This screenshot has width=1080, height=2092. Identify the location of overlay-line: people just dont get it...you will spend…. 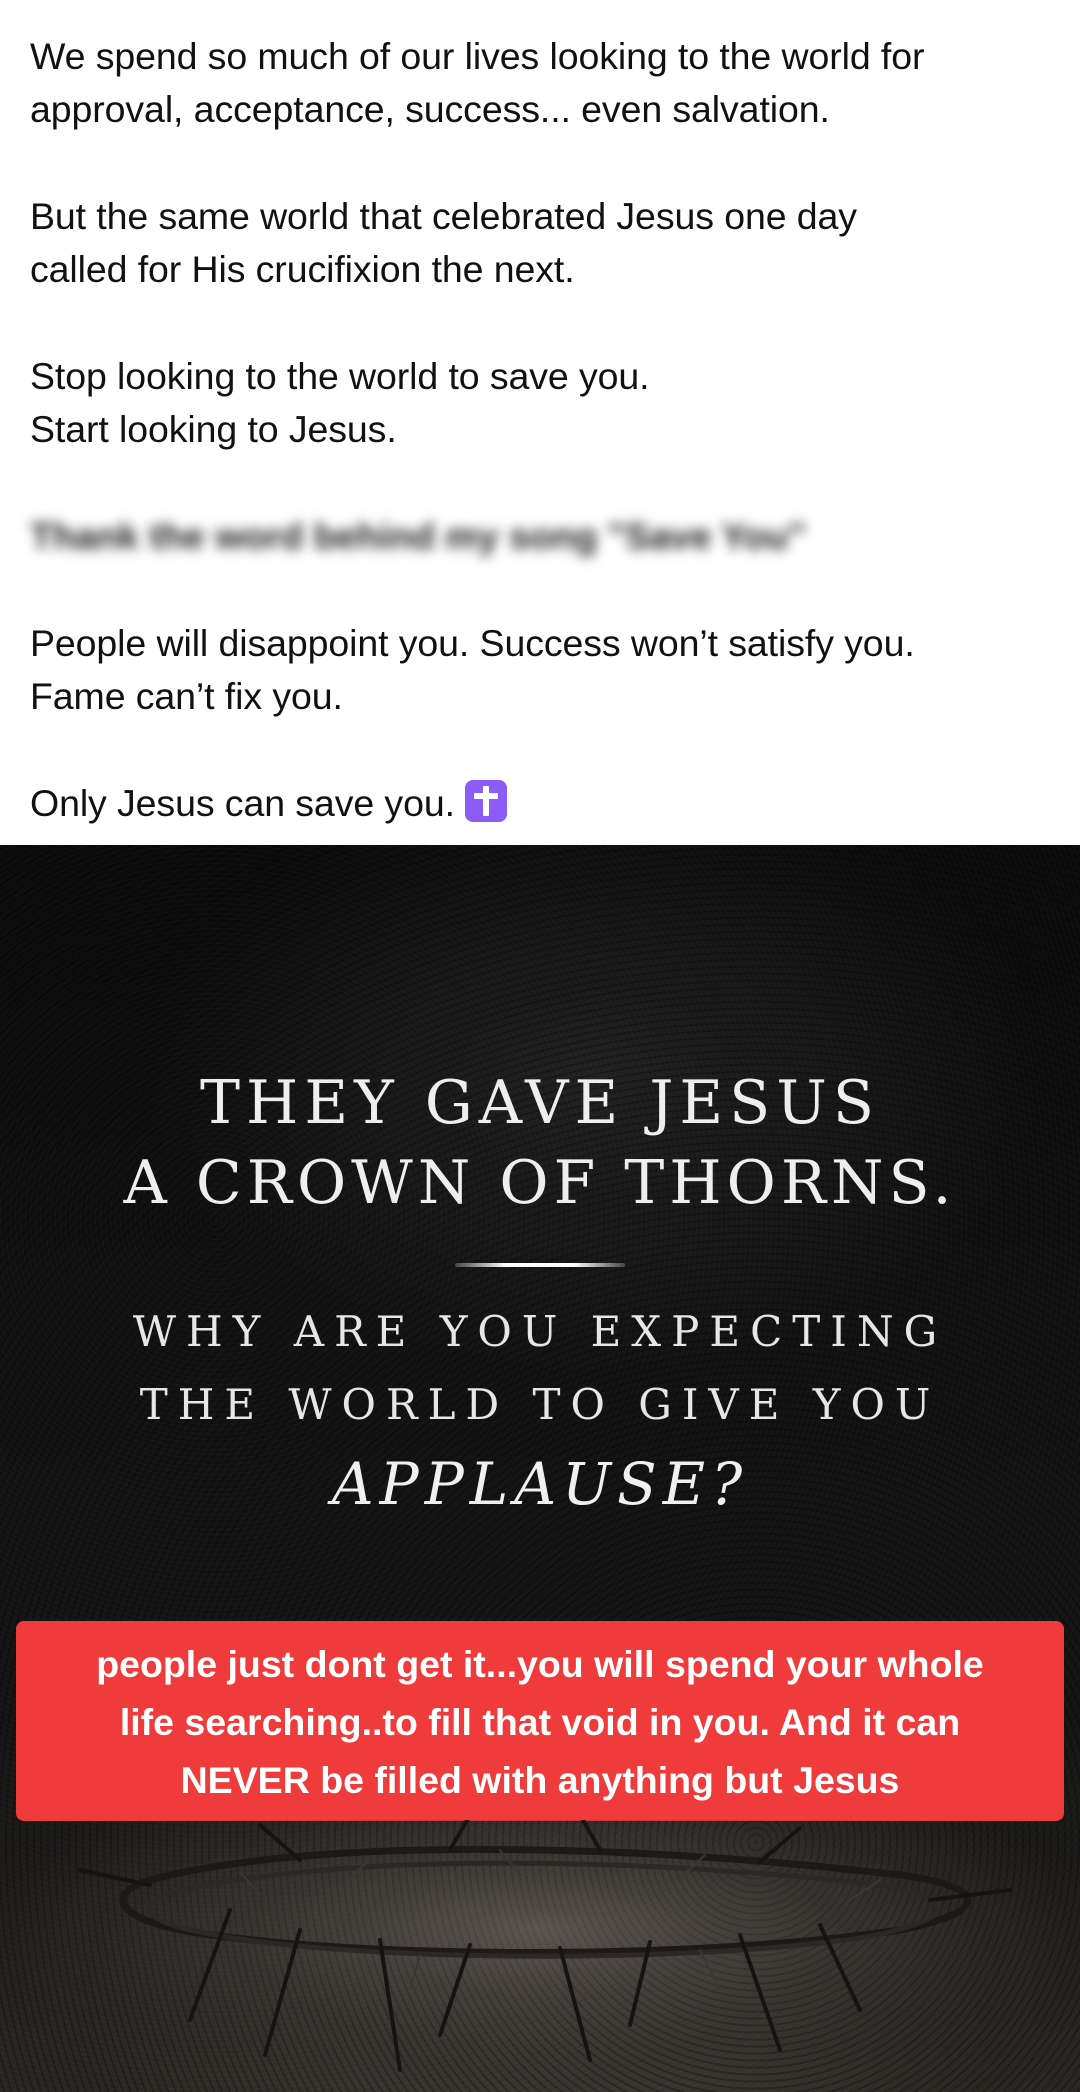
(540, 1664).